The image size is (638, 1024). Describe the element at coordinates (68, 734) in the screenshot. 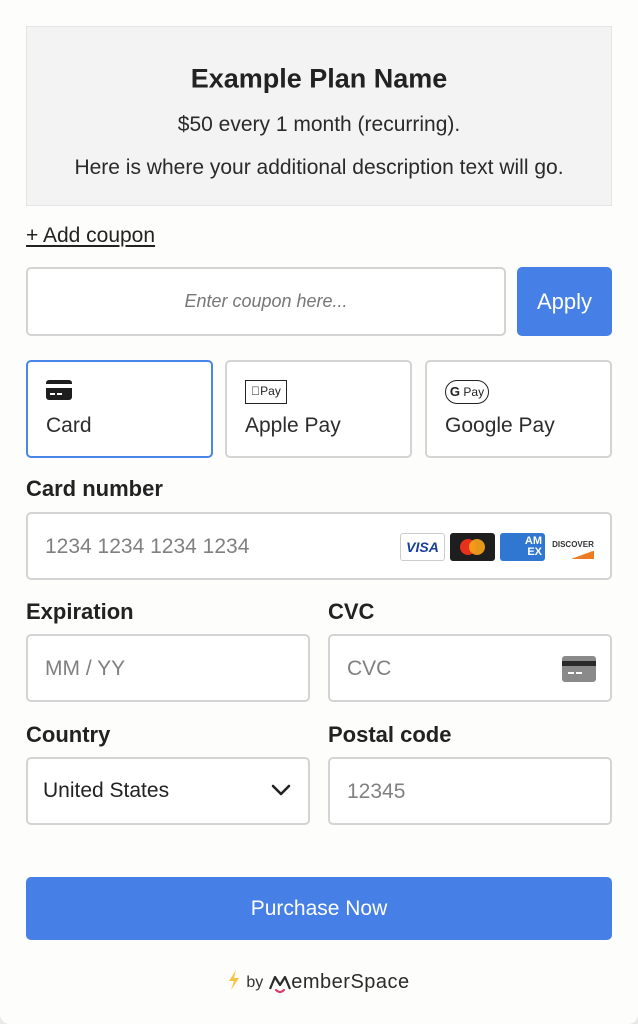

I see `country-label: Country` at that location.